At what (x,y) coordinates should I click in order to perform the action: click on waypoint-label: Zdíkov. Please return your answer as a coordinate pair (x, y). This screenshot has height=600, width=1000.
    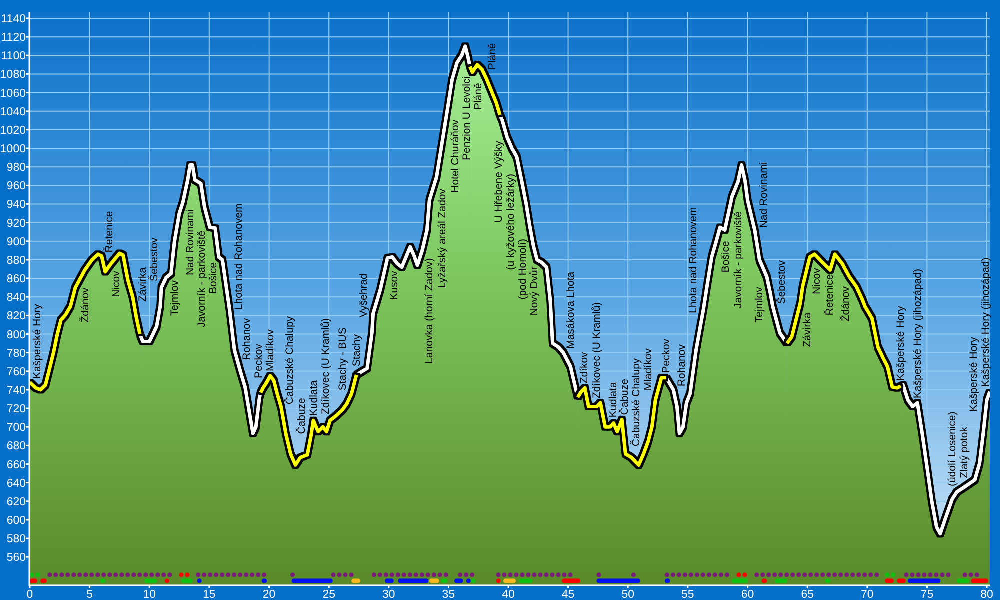
    Looking at the image, I should click on (584, 368).